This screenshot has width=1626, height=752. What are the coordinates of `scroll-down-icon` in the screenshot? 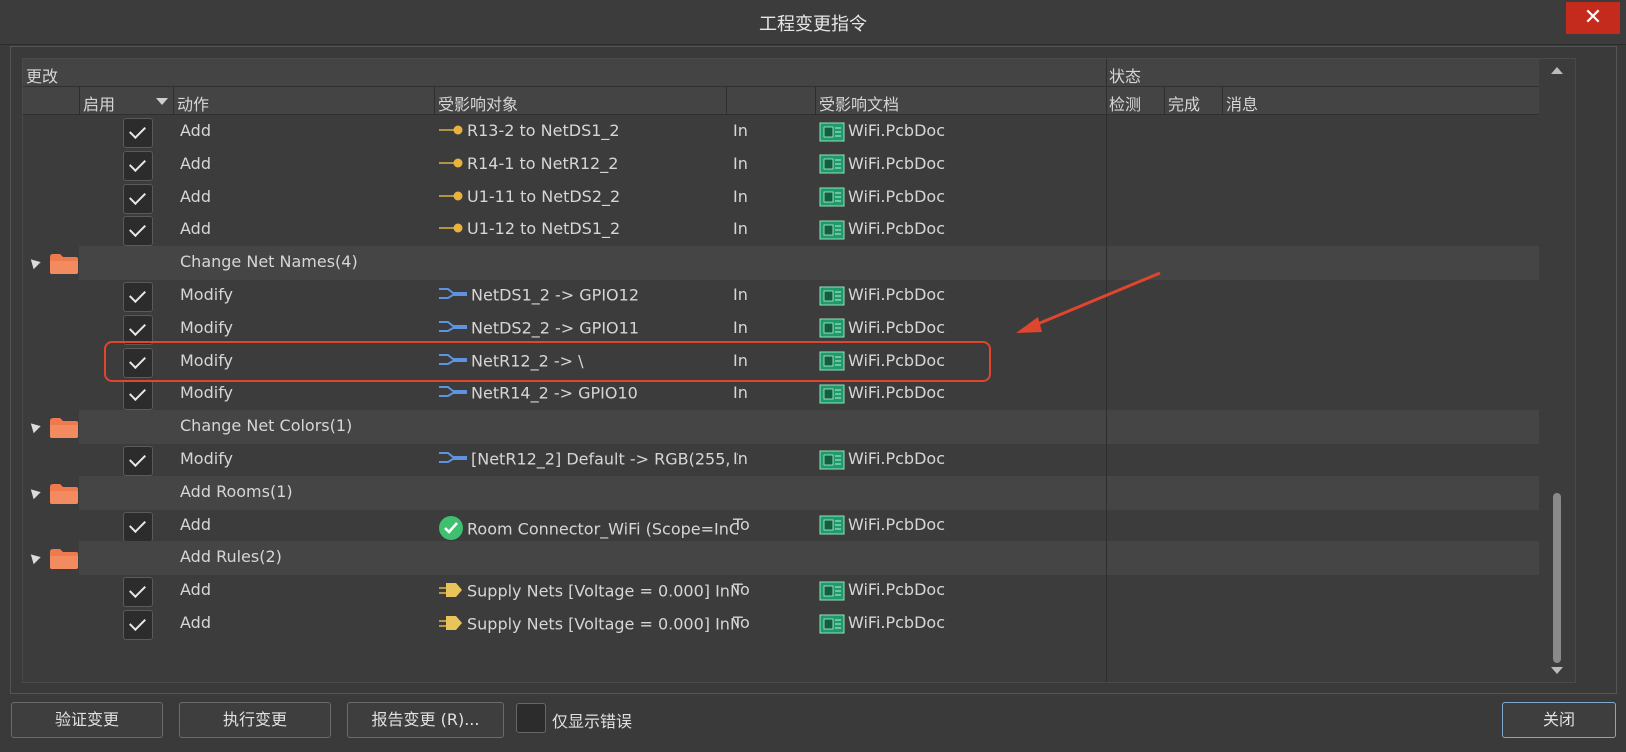 It's located at (1557, 670).